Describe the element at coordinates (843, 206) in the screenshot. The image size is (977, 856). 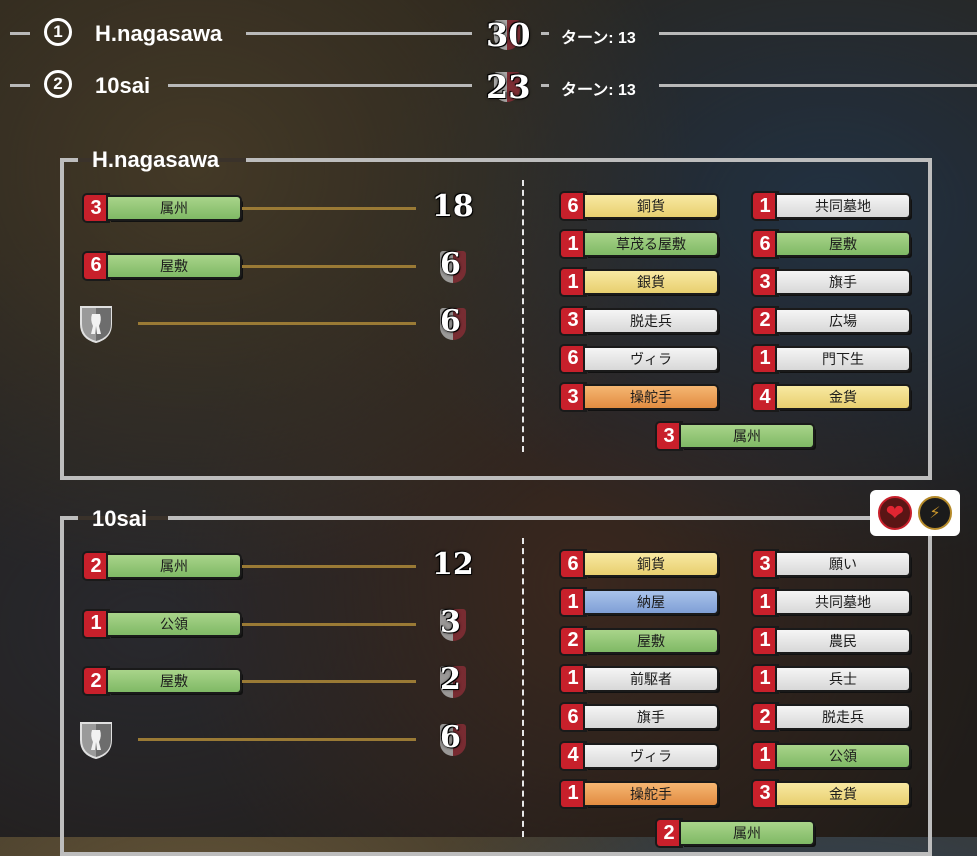
I see `card-name: 共同墓地` at that location.